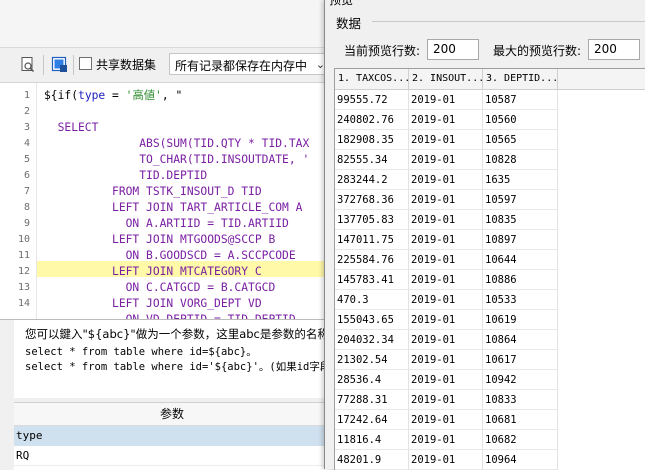 The image size is (645, 470). What do you see at coordinates (520, 260) in the screenshot?
I see `table-cell: 10644` at bounding box center [520, 260].